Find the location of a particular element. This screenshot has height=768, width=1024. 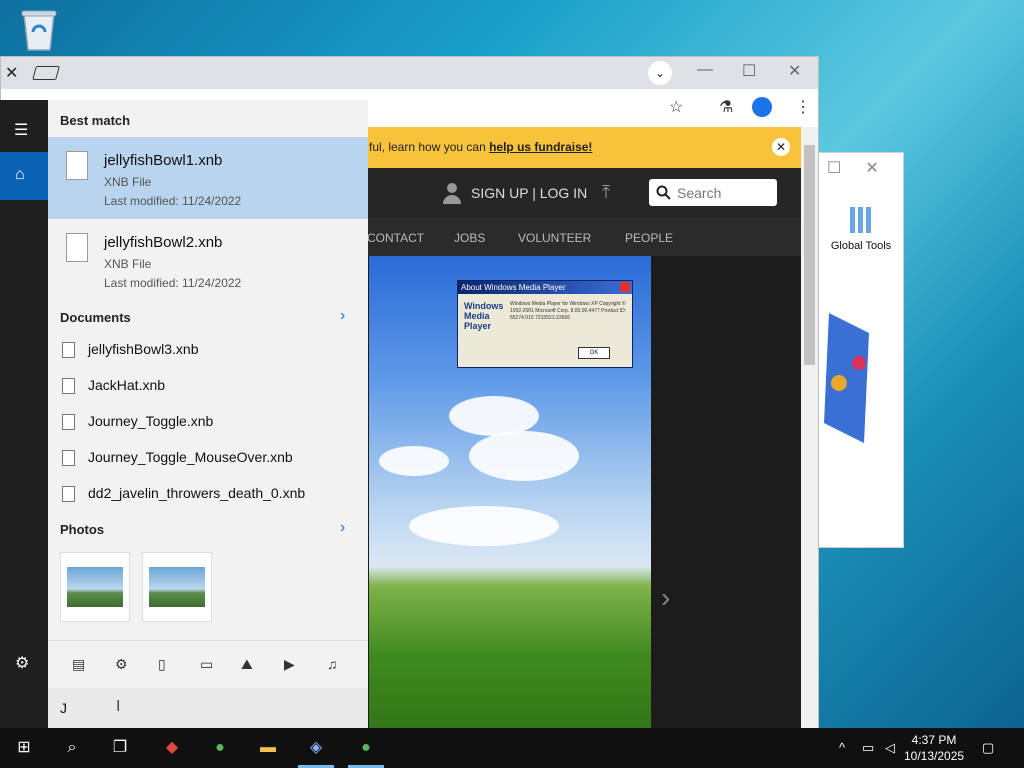

start-windows-icon: ⊞ is located at coordinates (24, 748).